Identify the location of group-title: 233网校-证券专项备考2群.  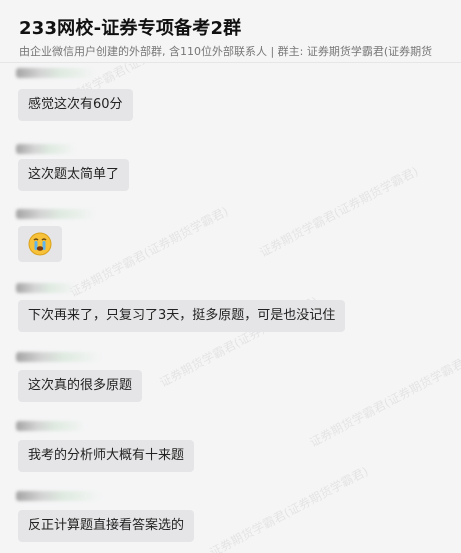
(130, 27).